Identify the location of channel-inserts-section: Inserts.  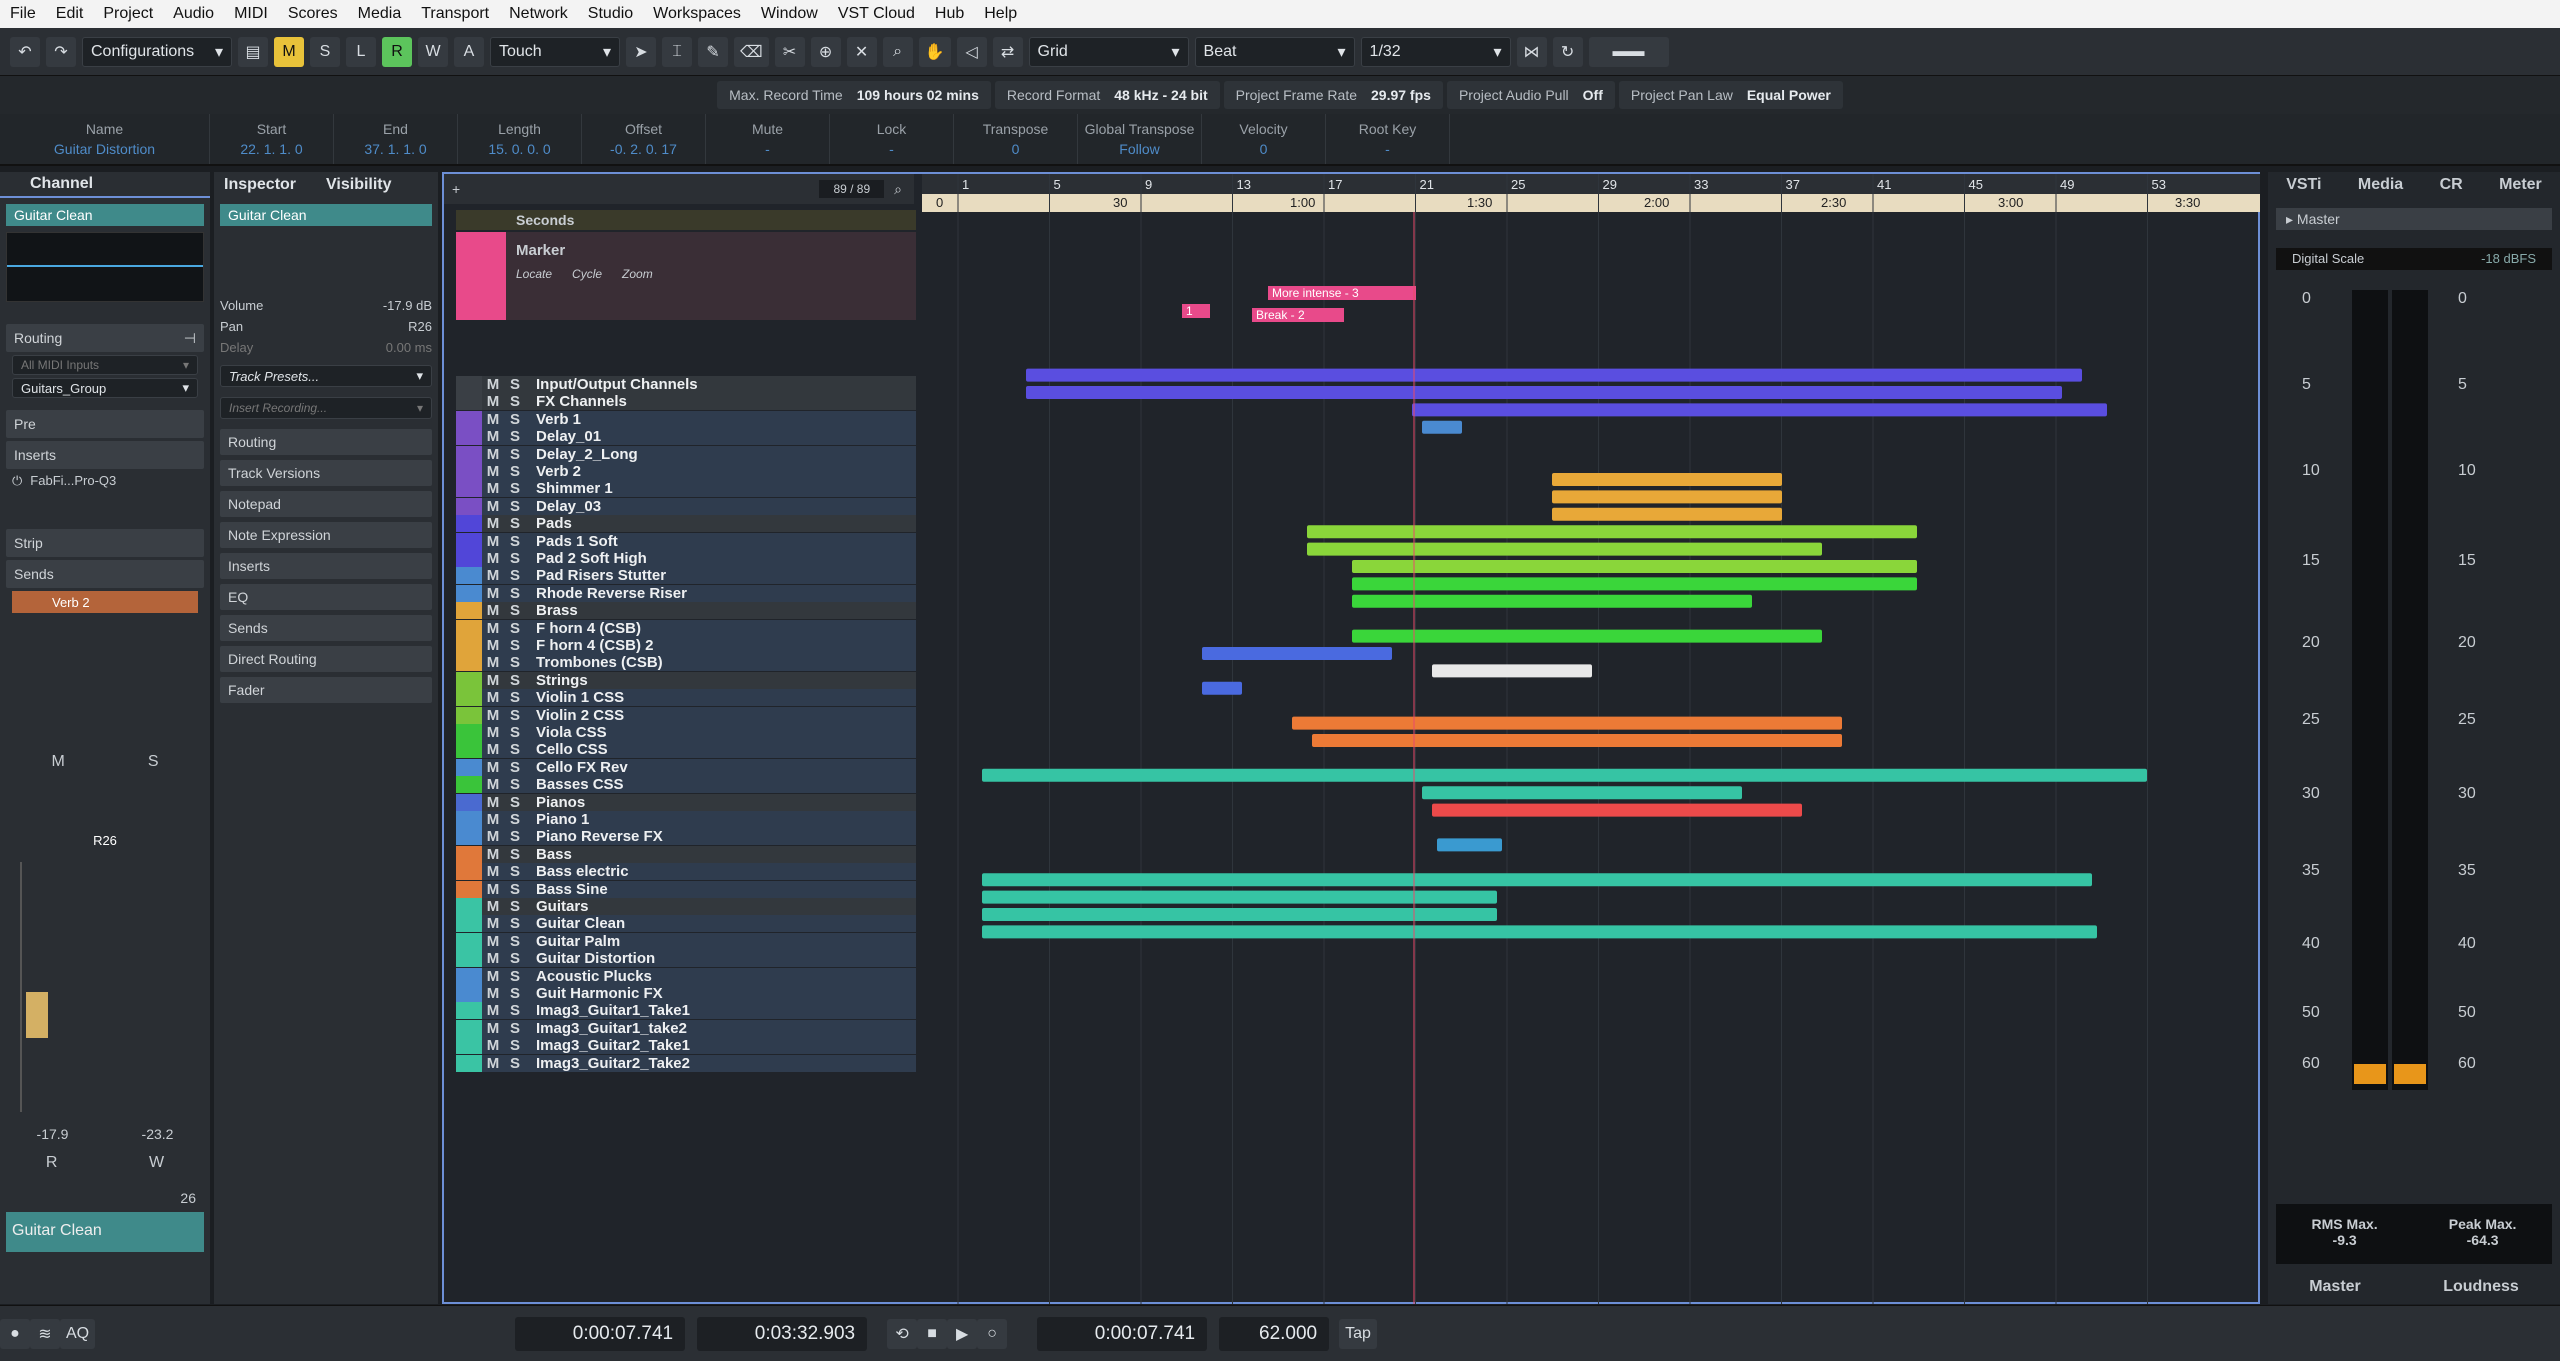
(105, 455).